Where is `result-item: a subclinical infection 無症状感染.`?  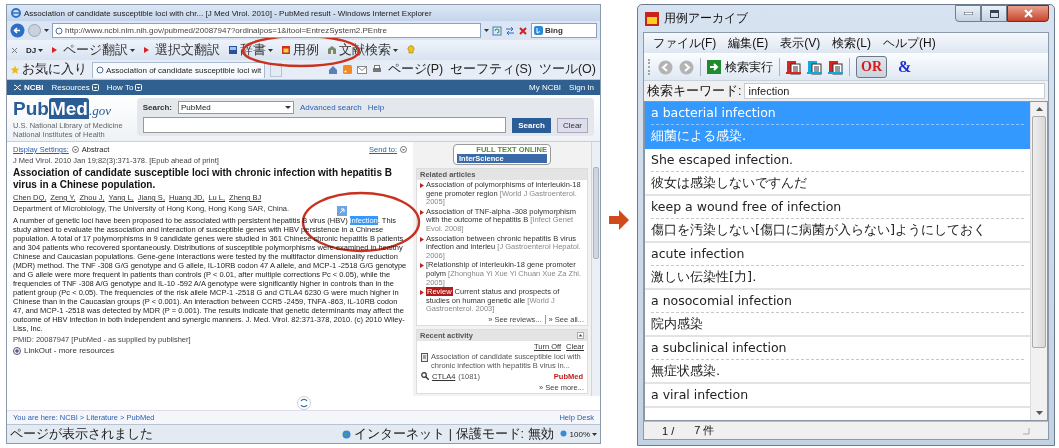
result-item: a subclinical infection 無症状感染. is located at coordinates (837, 360).